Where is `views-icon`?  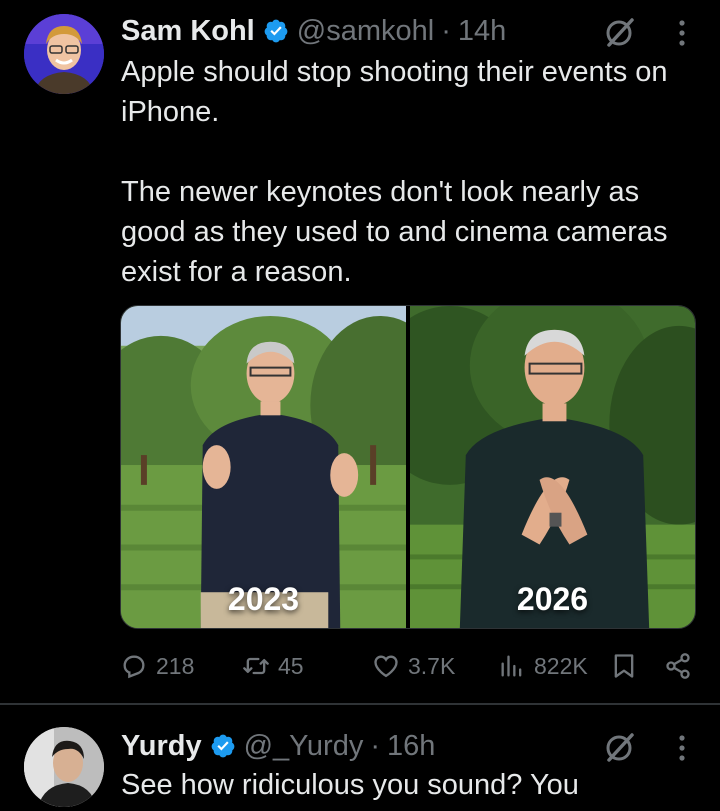 views-icon is located at coordinates (511, 666).